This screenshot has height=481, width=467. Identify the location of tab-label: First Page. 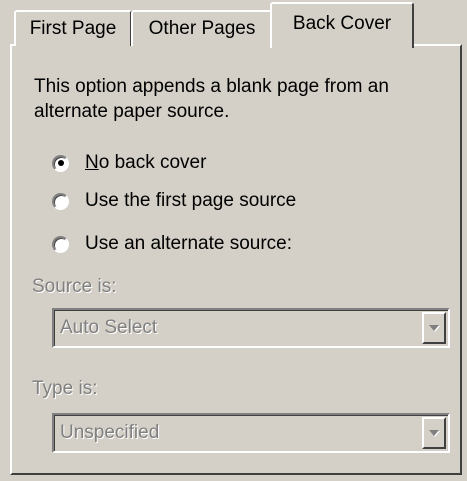
(73, 28).